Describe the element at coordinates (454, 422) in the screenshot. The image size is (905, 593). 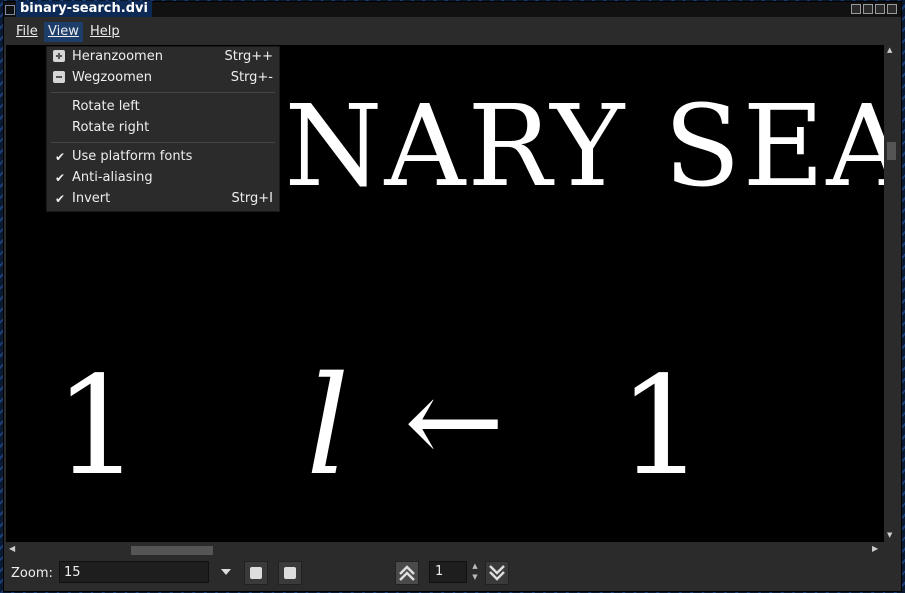
I see `document-arrow: ←` at that location.